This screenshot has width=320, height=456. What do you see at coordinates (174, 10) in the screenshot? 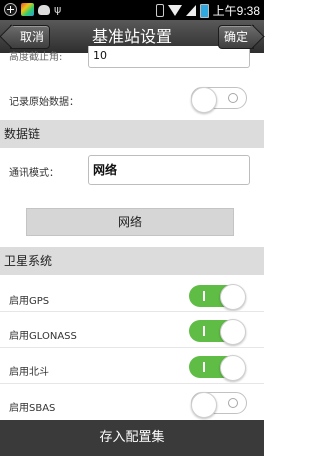
I see `wifi-icon` at bounding box center [174, 10].